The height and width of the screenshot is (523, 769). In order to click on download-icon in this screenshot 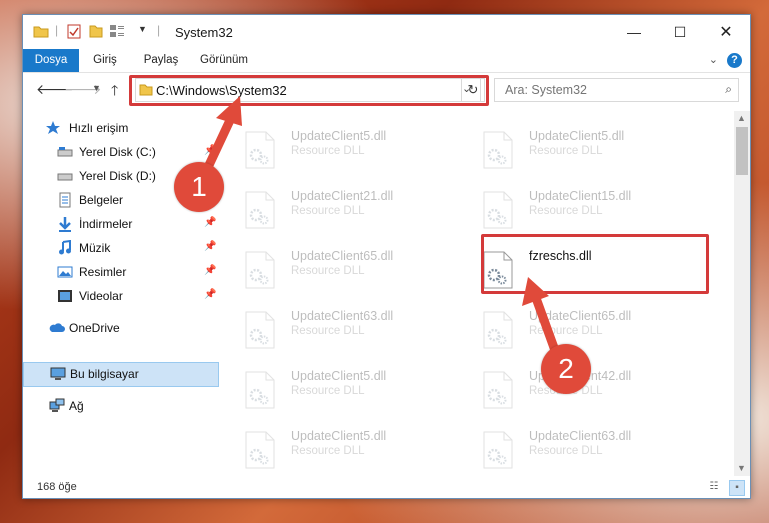, I will do `click(65, 224)`.